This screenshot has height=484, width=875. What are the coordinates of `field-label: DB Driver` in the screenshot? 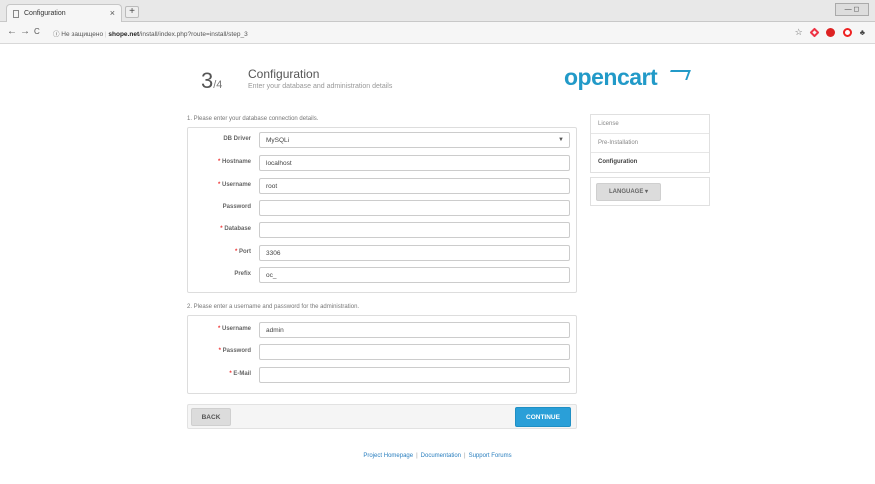 It's located at (237, 139).